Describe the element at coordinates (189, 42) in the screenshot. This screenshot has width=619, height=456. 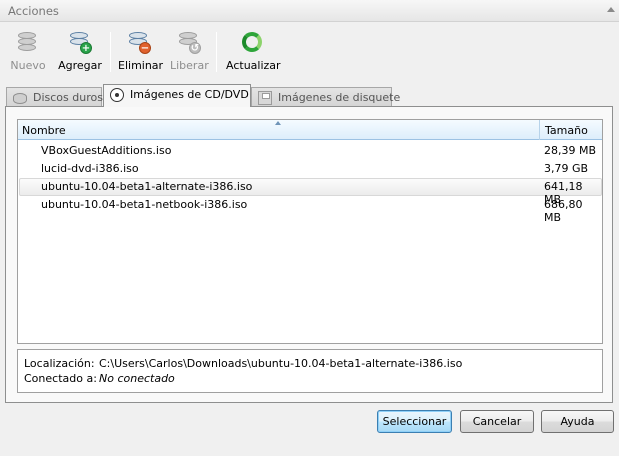
I see `release-disk-icon: ↺` at that location.